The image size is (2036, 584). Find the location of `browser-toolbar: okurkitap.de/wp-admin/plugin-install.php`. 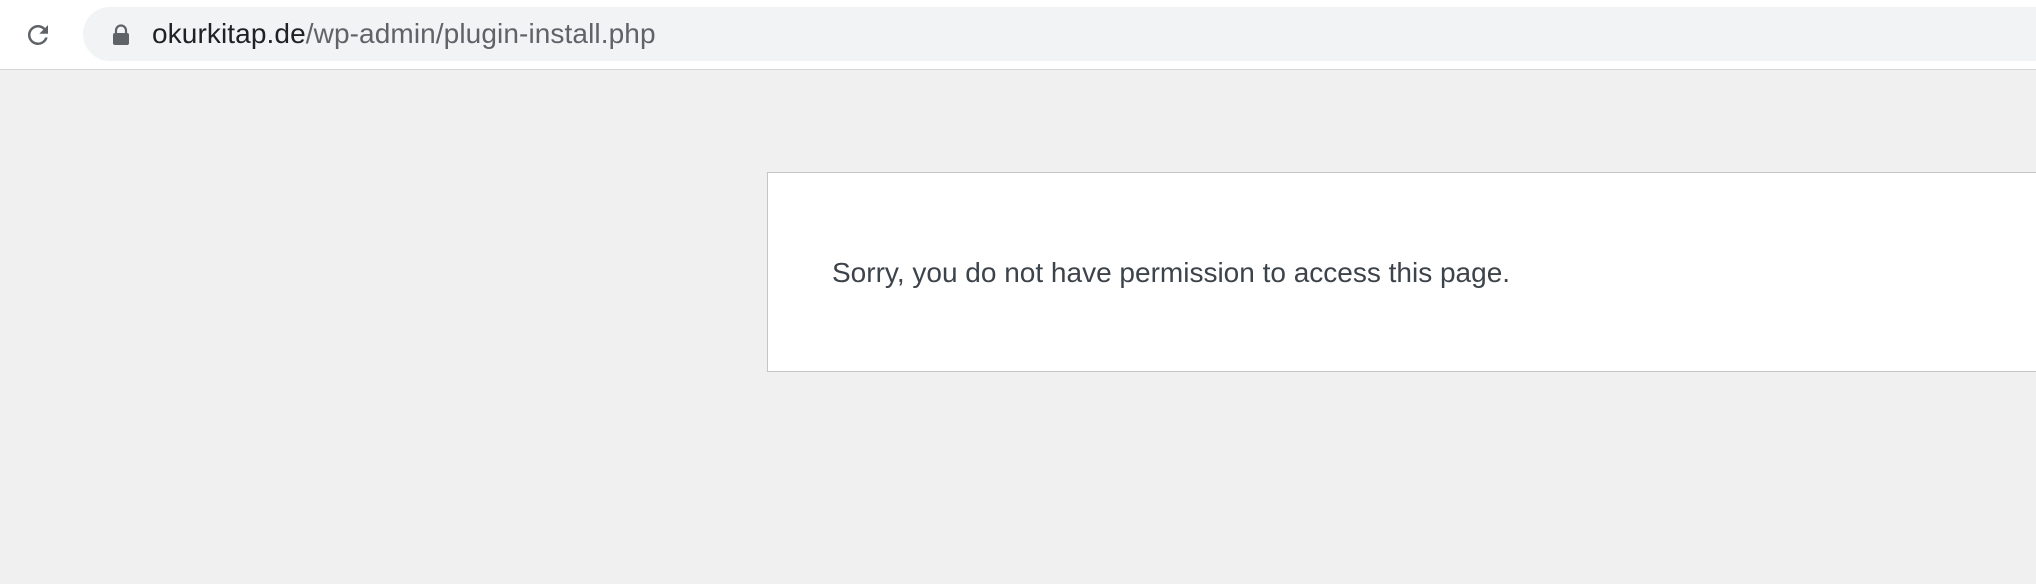

browser-toolbar: okurkitap.de/wp-admin/plugin-install.php is located at coordinates (1018, 35).